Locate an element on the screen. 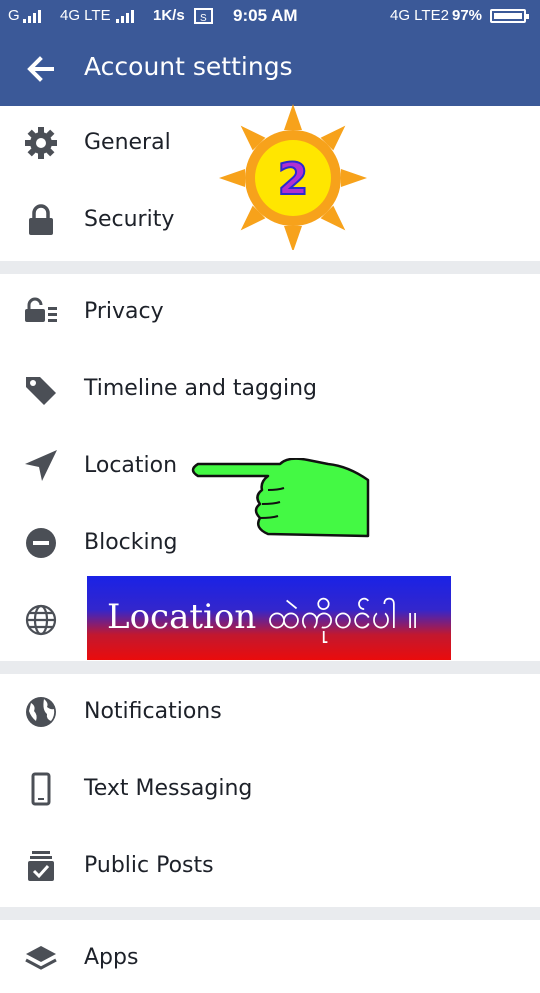 The height and width of the screenshot is (993, 540). network-label-2: 4G LTE2 is located at coordinates (419, 15).